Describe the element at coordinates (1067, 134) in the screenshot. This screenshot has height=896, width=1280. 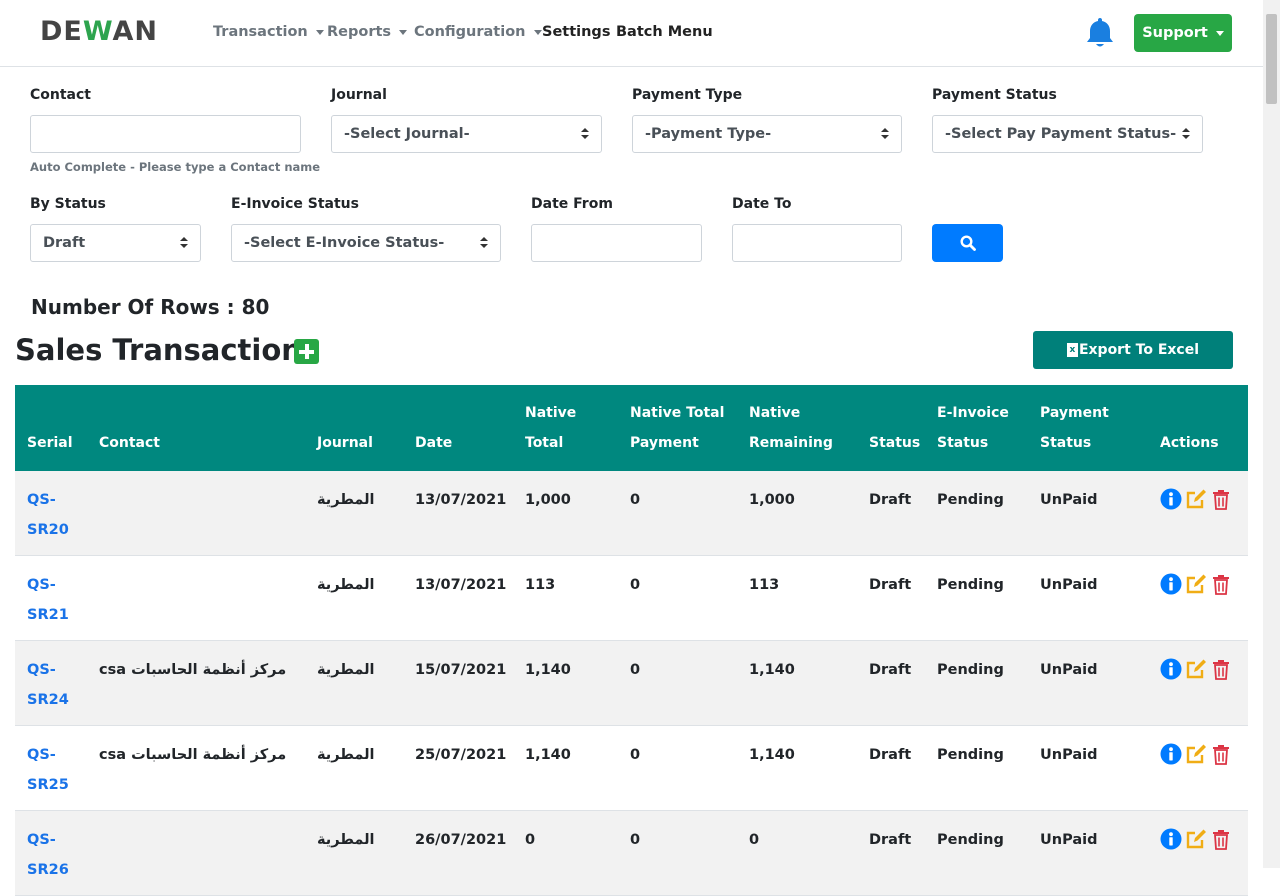
I see `payment-status-select: -Select Pay Payment Status-` at that location.